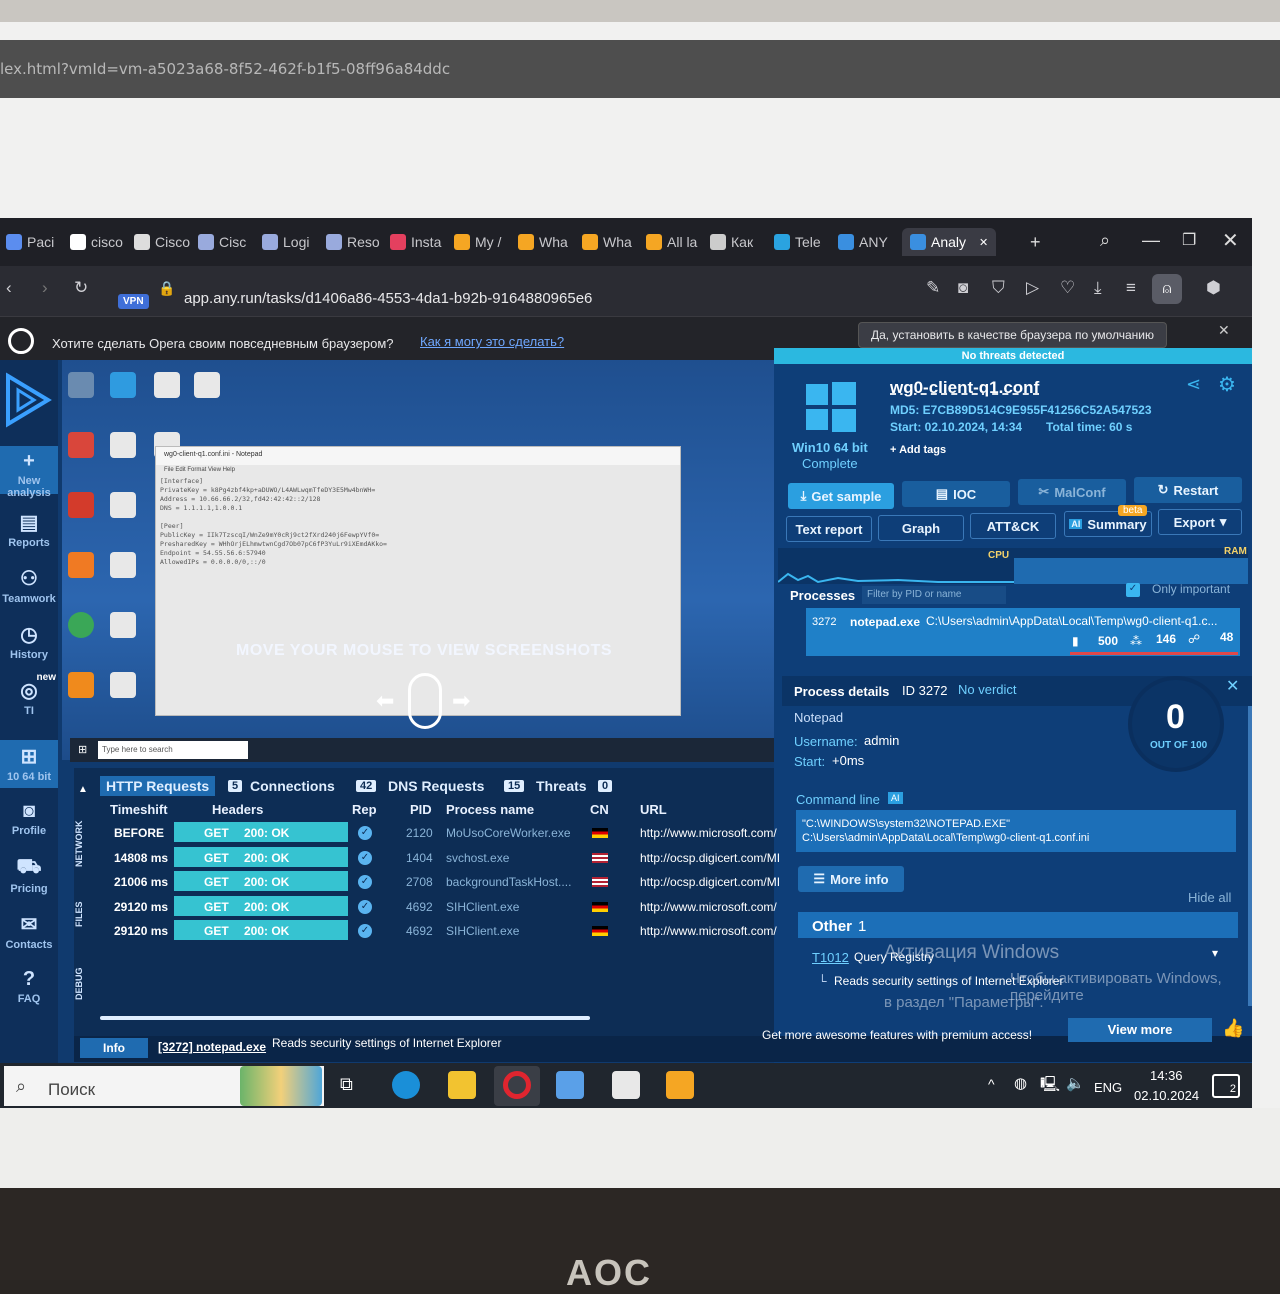 The width and height of the screenshot is (1280, 1294). What do you see at coordinates (29, 986) in the screenshot?
I see `nav-item-9: ? FAQ` at bounding box center [29, 986].